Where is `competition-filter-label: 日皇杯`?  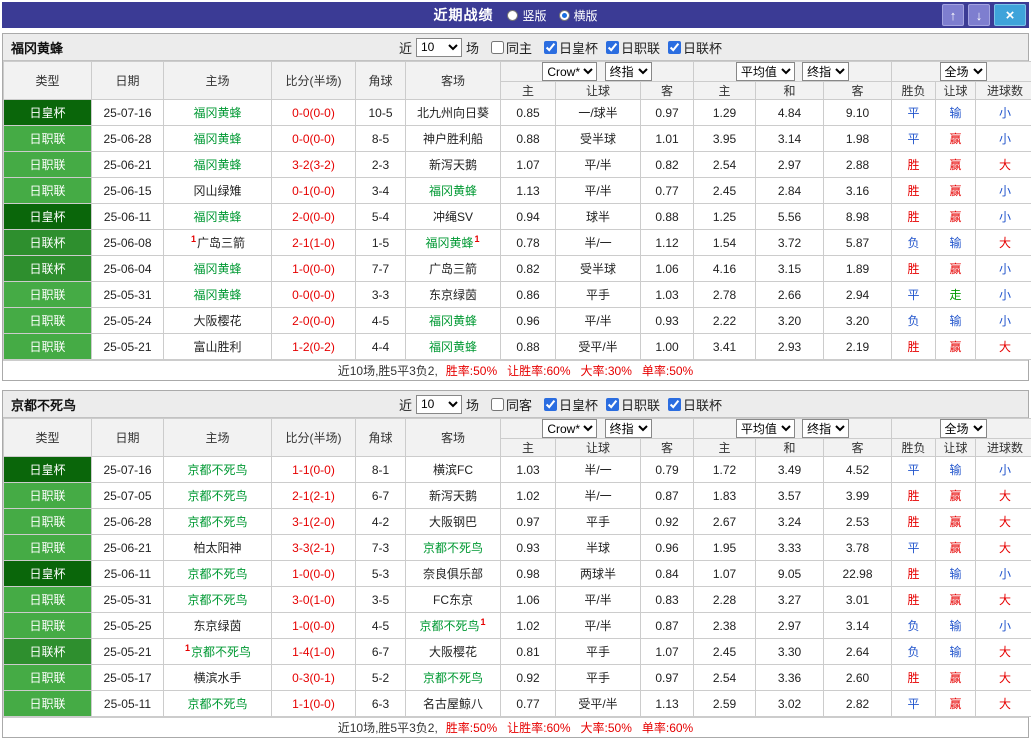 competition-filter-label: 日皇杯 is located at coordinates (578, 404).